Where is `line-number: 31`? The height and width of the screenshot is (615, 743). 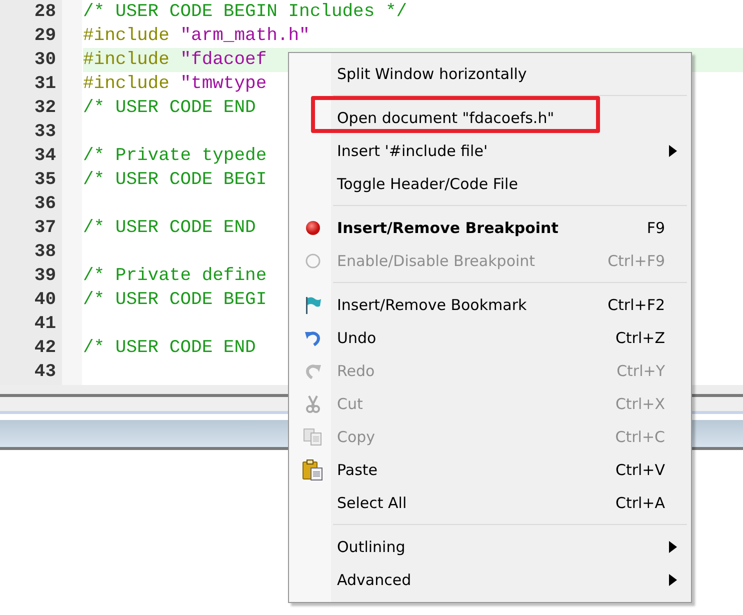 line-number: 31 is located at coordinates (44, 84).